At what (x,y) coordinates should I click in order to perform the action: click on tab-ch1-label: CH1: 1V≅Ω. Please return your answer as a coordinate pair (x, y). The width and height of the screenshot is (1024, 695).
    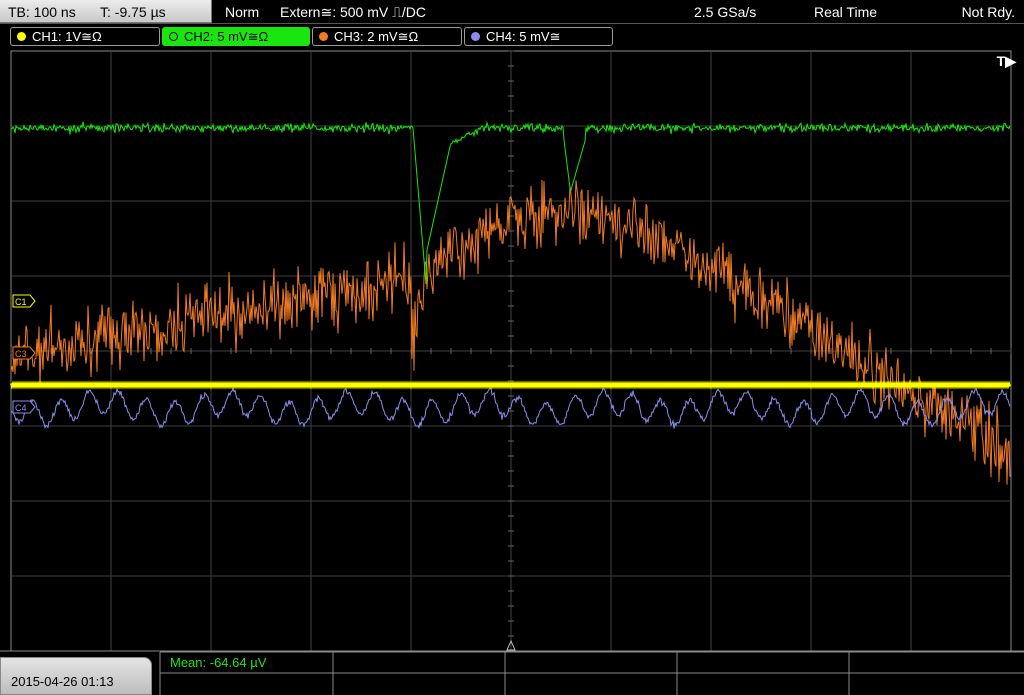
    Looking at the image, I should click on (67, 36).